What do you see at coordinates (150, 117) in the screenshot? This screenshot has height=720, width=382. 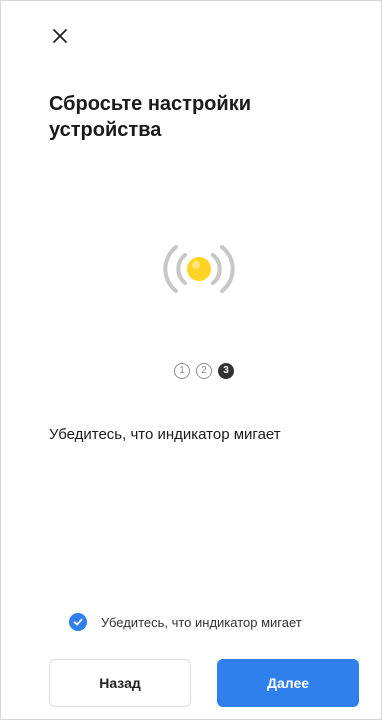 I see `page-title: Сбросьте настройки устройства` at bounding box center [150, 117].